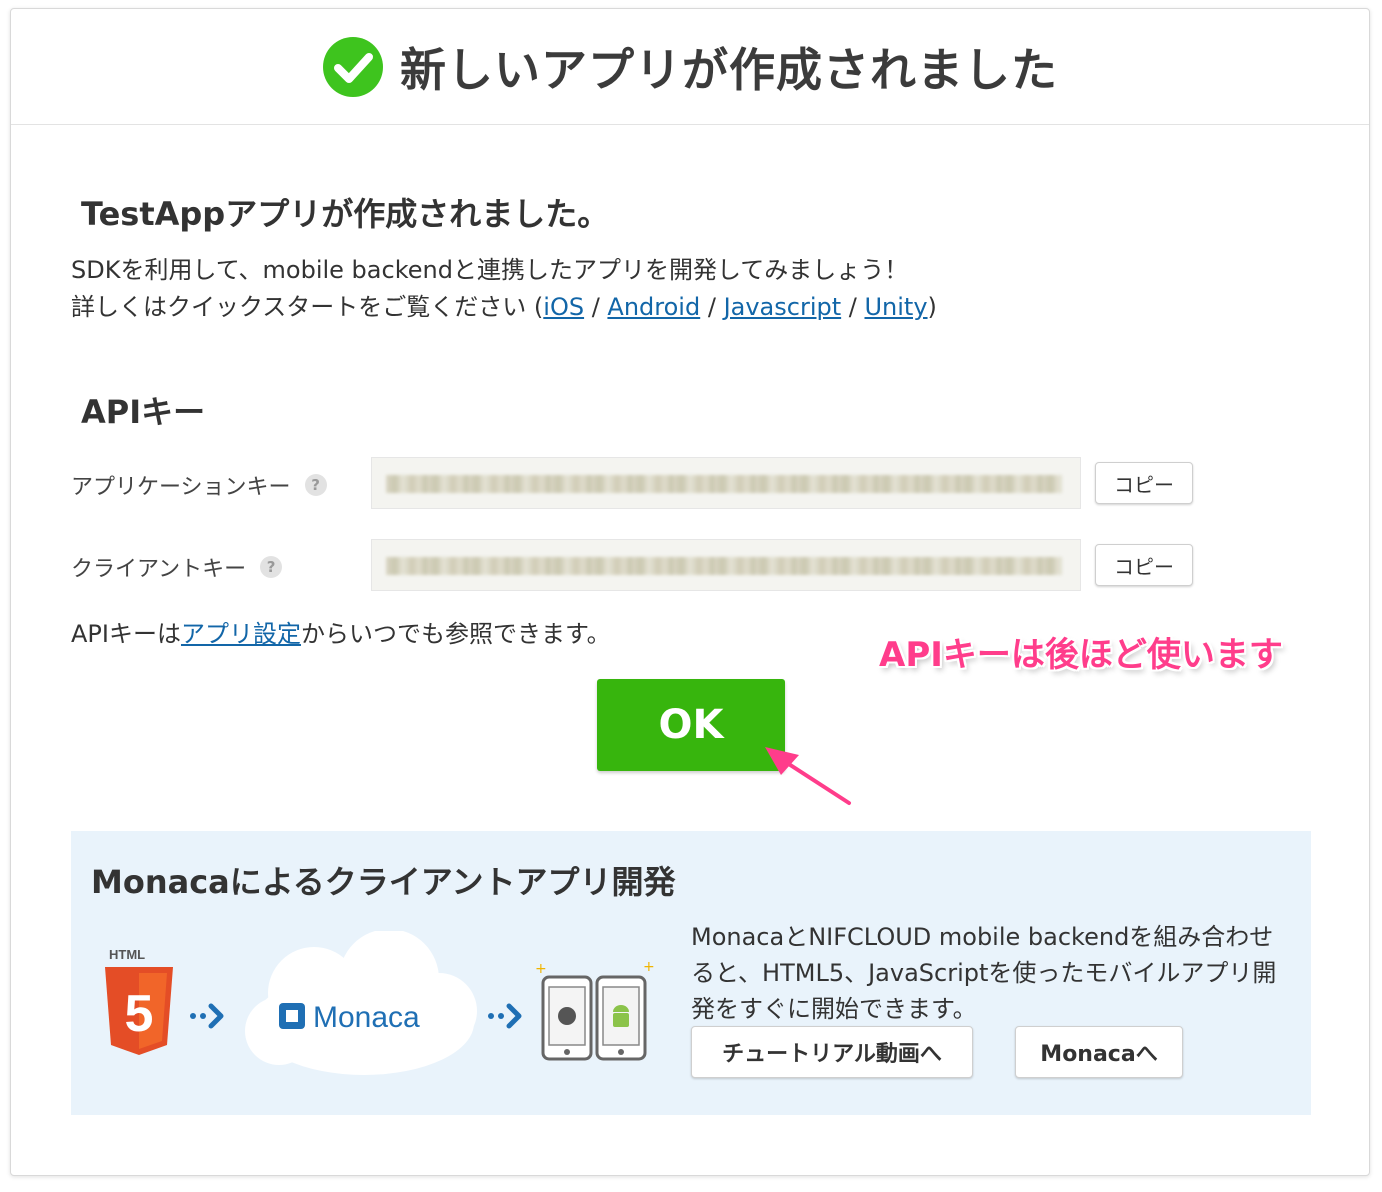 This screenshot has width=1382, height=1192. What do you see at coordinates (1144, 483) in the screenshot?
I see `copy-application-key-button: コピー` at bounding box center [1144, 483].